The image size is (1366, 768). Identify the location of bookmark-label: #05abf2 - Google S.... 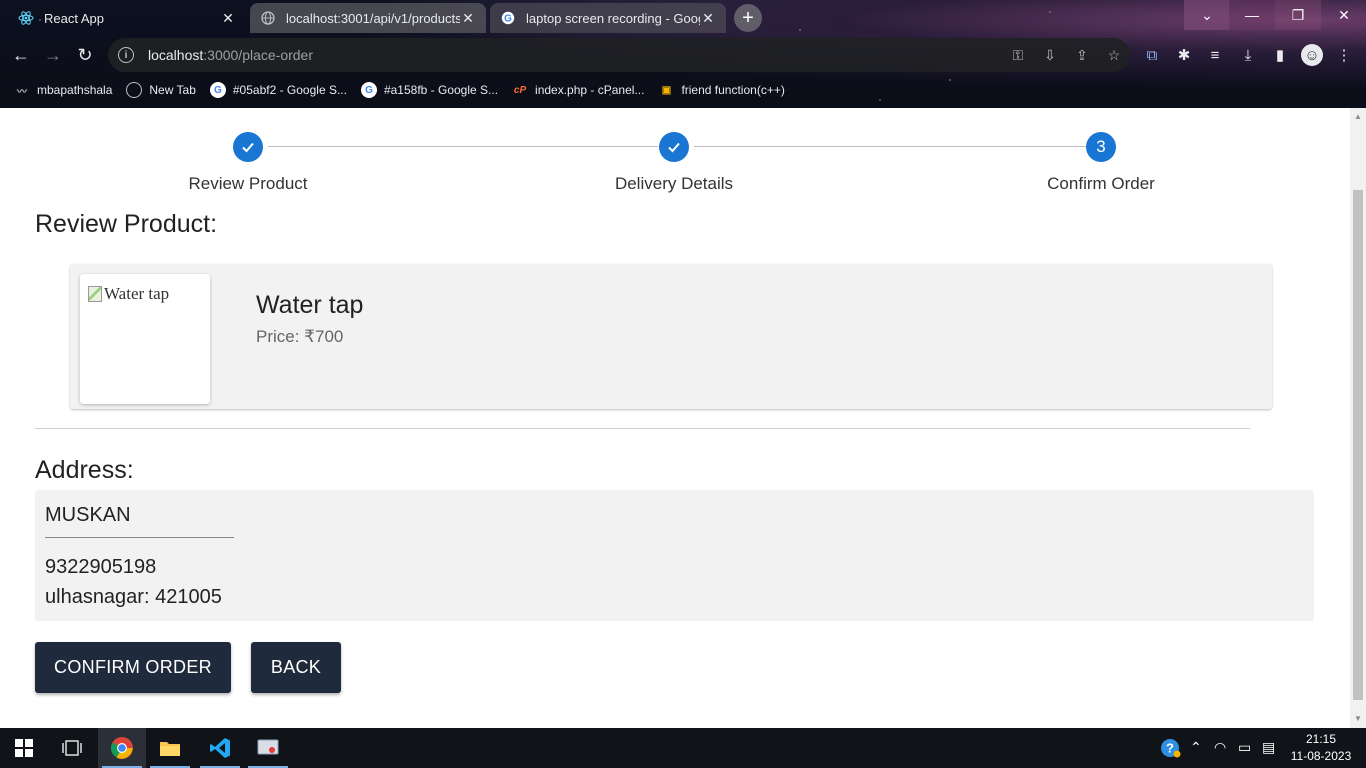
(289, 90).